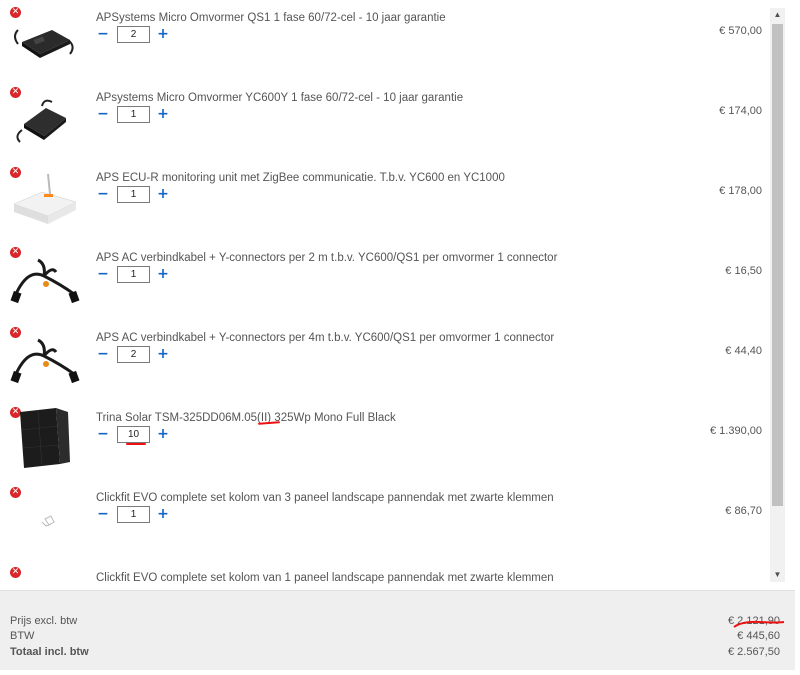 This screenshot has width=800, height=675. I want to click on item-price: € 570,00, so click(740, 31).